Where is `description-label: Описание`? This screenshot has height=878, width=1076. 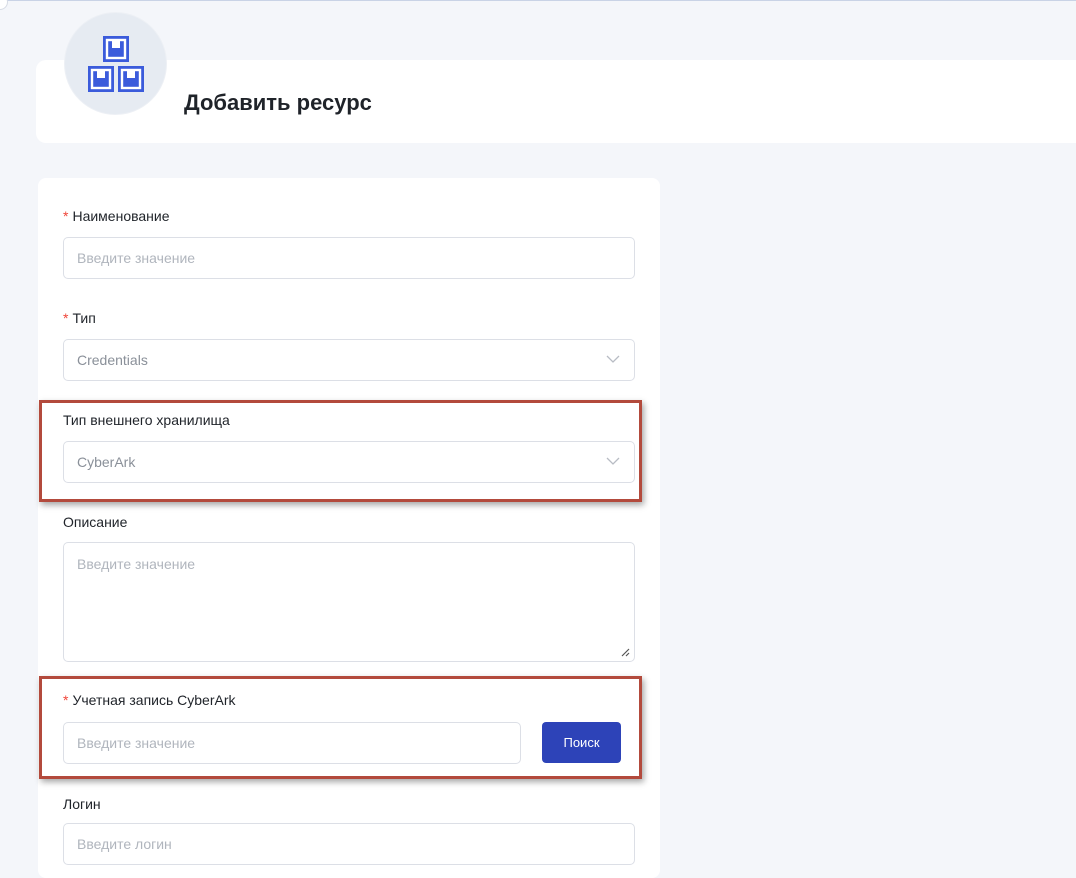 description-label: Описание is located at coordinates (95, 522).